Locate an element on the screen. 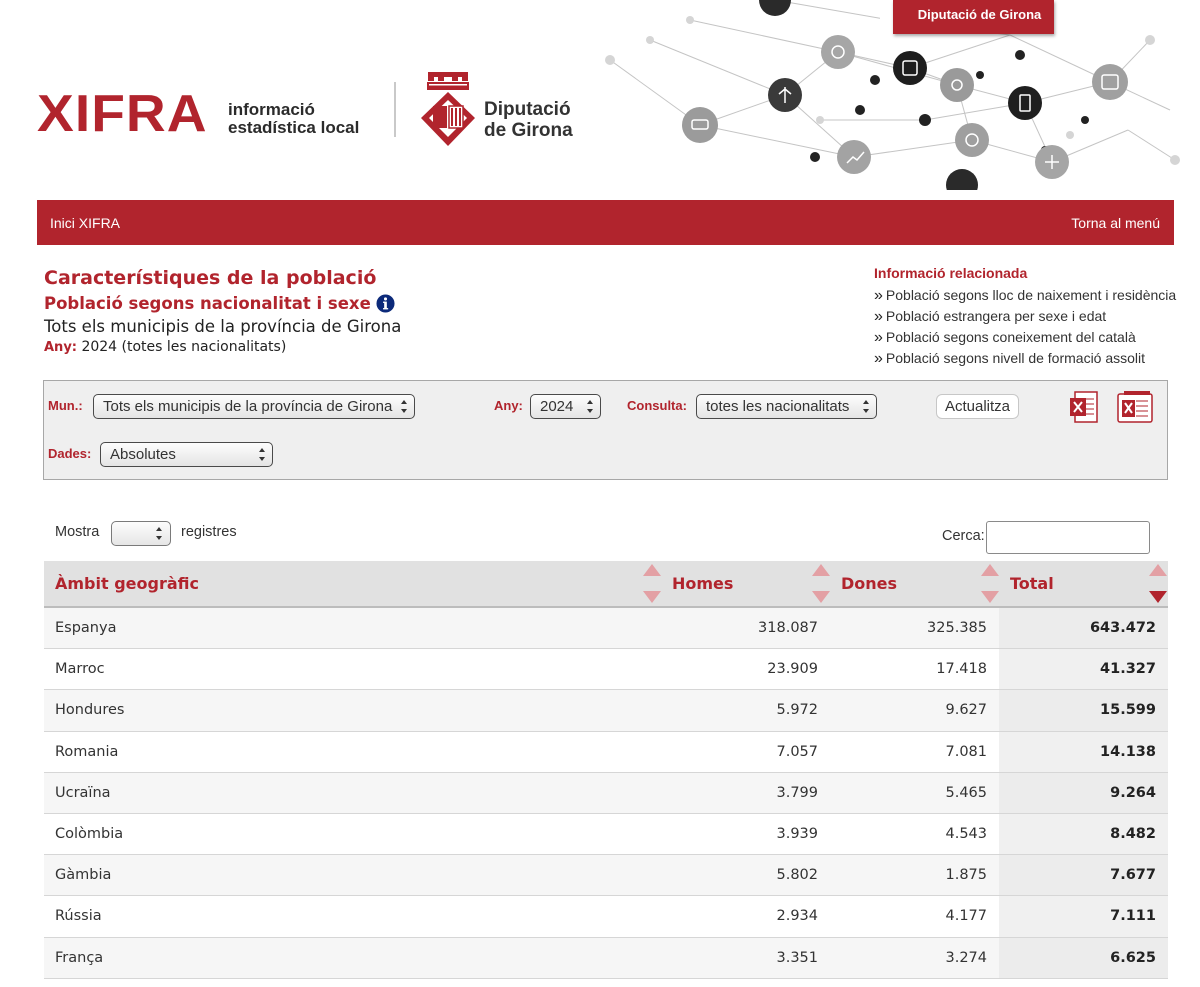 Image resolution: width=1200 pixels, height=987 pixels. query-select: totes les nacionalitats is located at coordinates (786, 406).